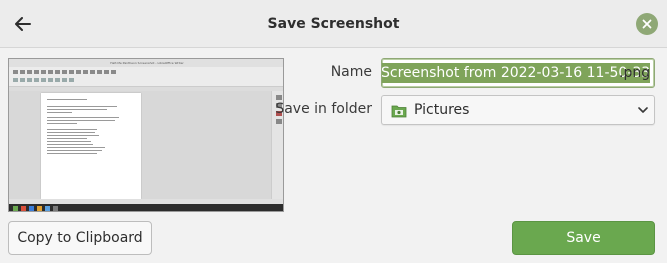 This screenshot has height=263, width=667. What do you see at coordinates (91, 146) in the screenshot?
I see `preview-page` at bounding box center [91, 146].